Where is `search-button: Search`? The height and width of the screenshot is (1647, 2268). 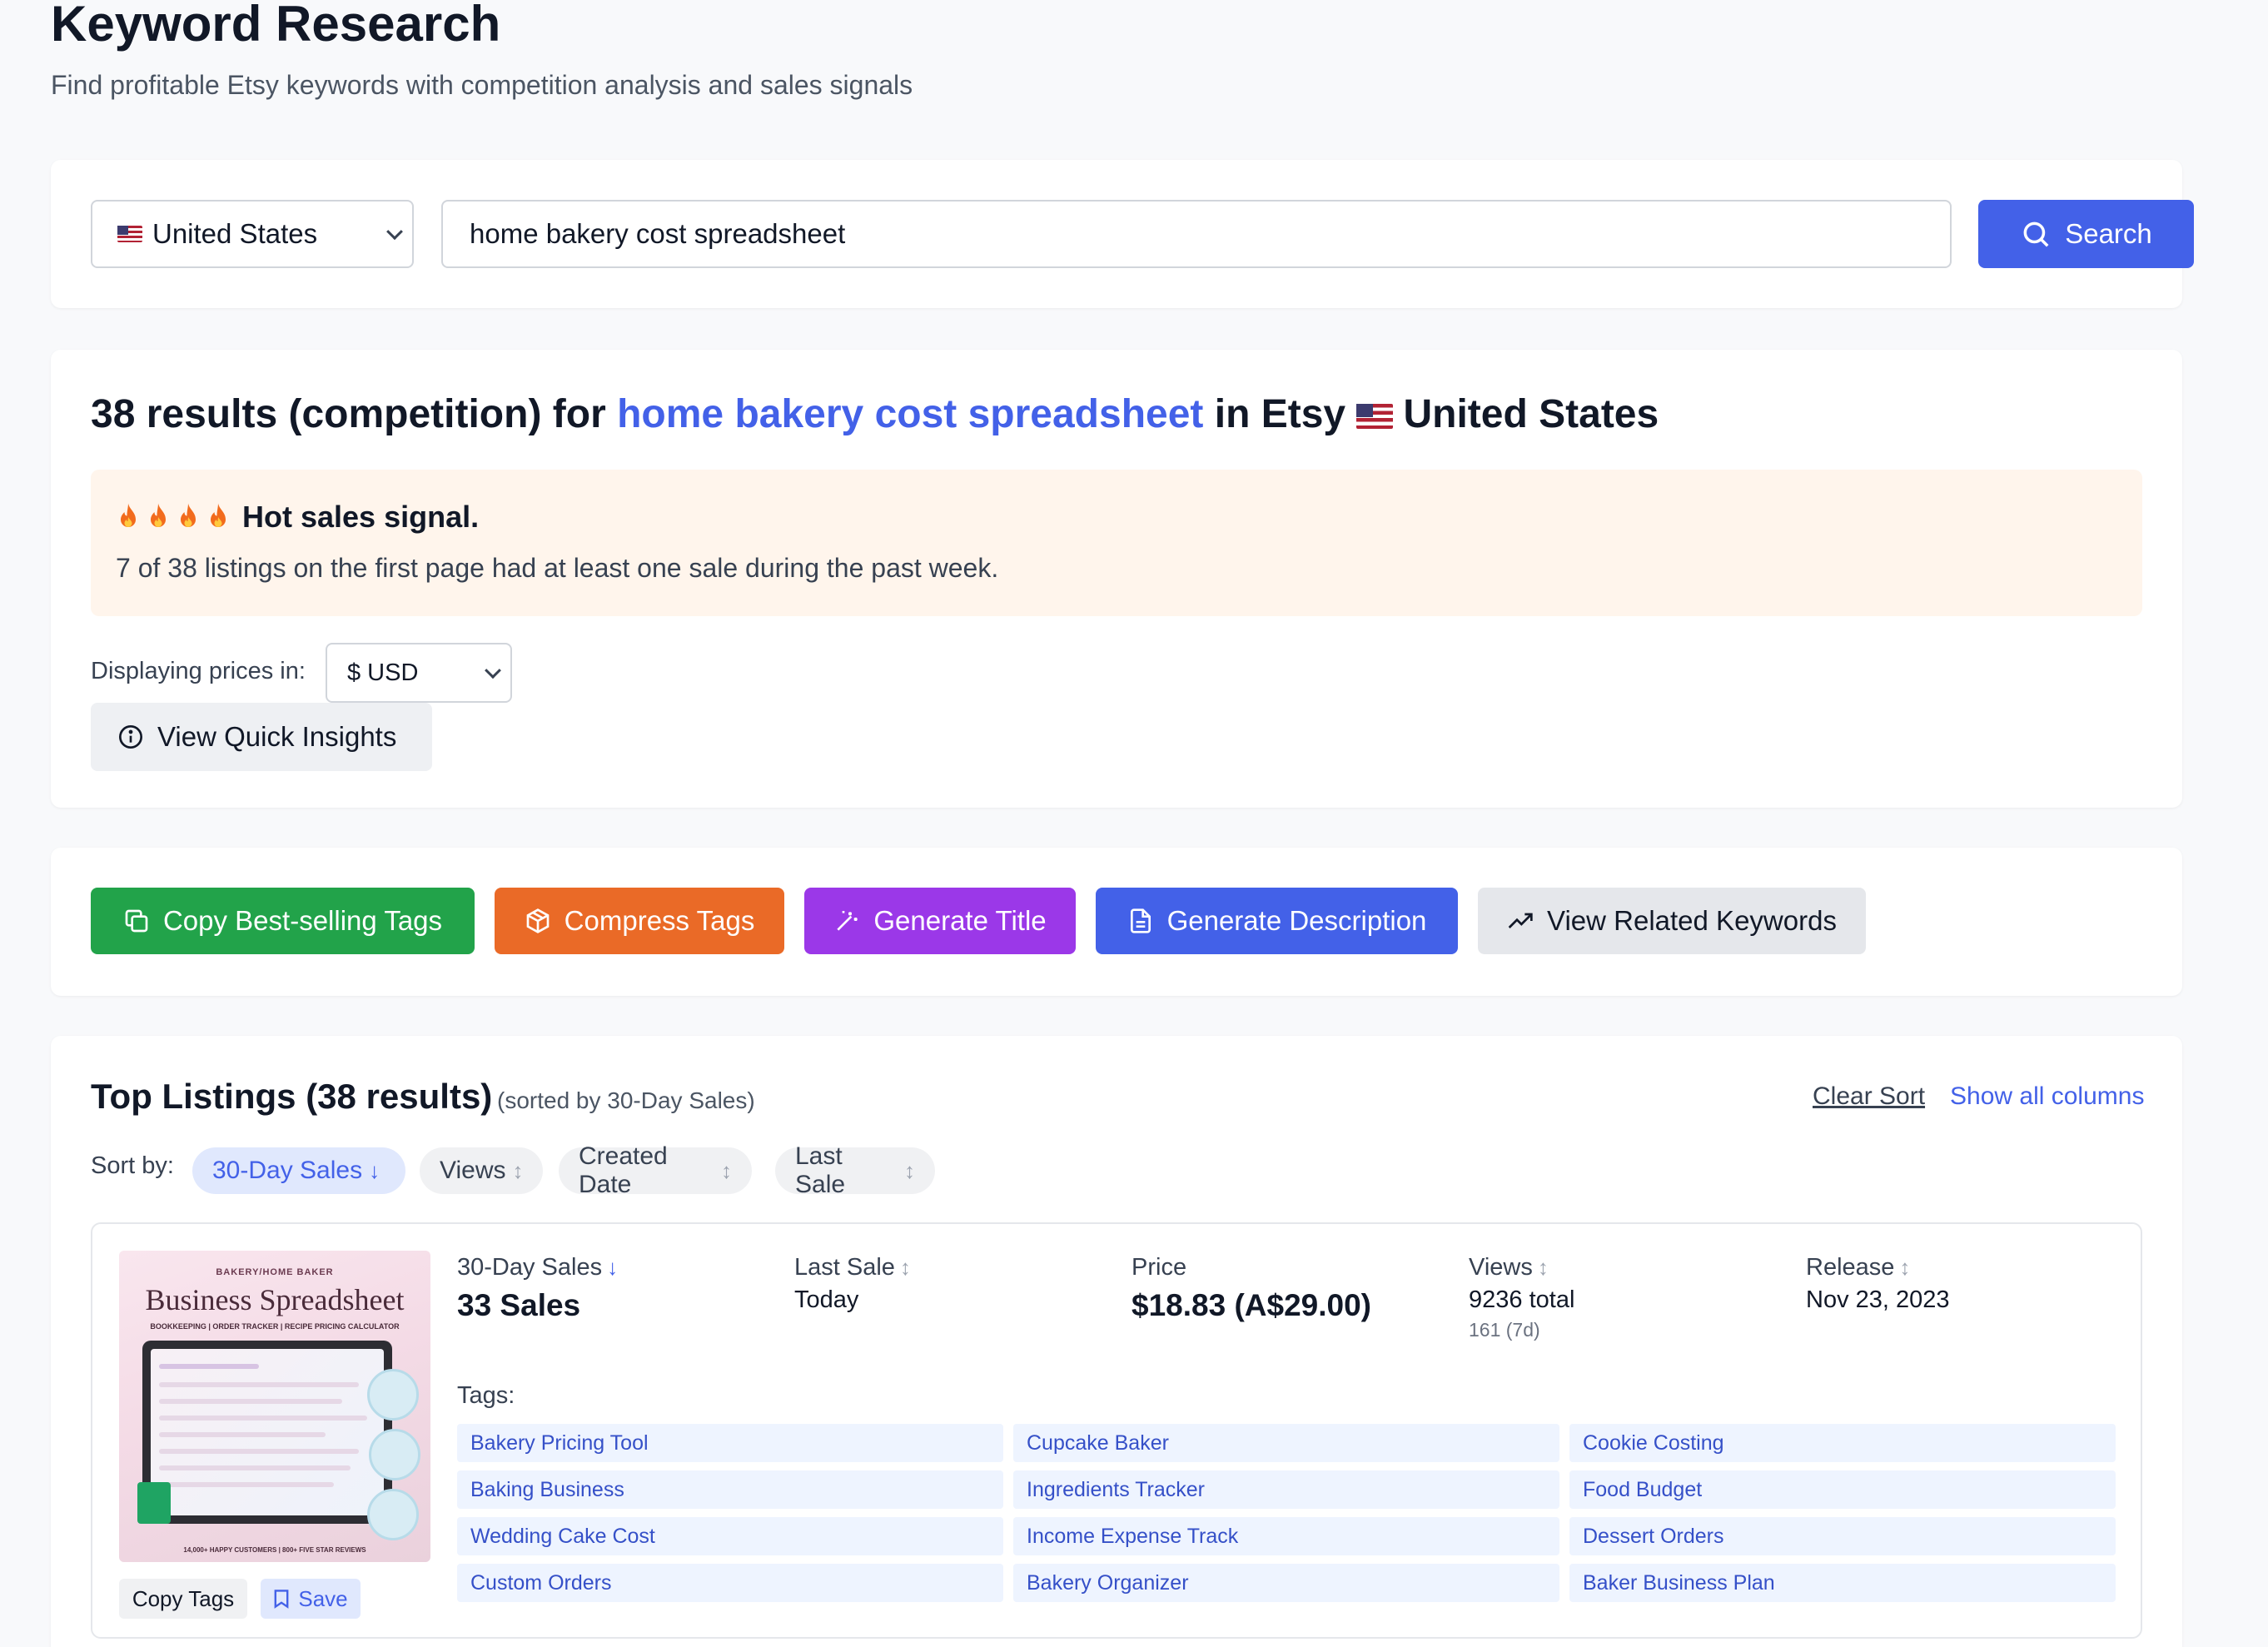
search-button: Search is located at coordinates (2086, 234).